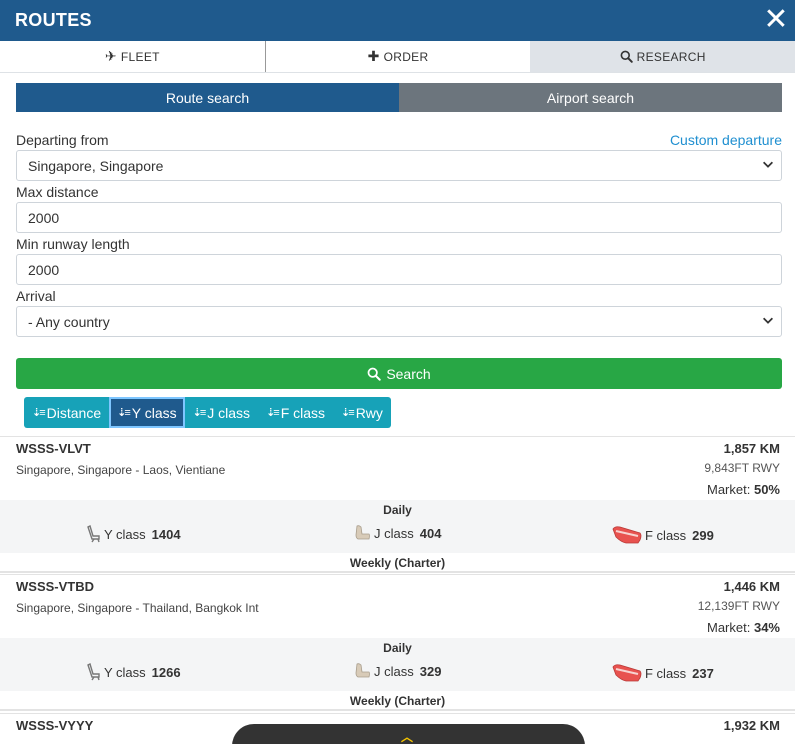 The image size is (795, 744). I want to click on max-distance-input: 2000, so click(399, 217).